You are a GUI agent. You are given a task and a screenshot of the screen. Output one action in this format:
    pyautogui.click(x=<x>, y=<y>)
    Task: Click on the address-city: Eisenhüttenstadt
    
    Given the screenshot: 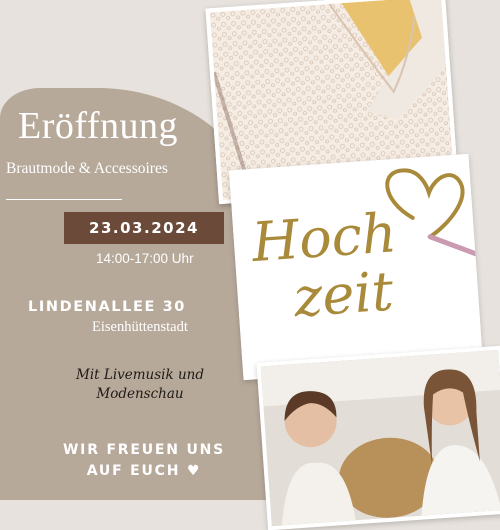 What is the action you would take?
    pyautogui.click(x=140, y=327)
    